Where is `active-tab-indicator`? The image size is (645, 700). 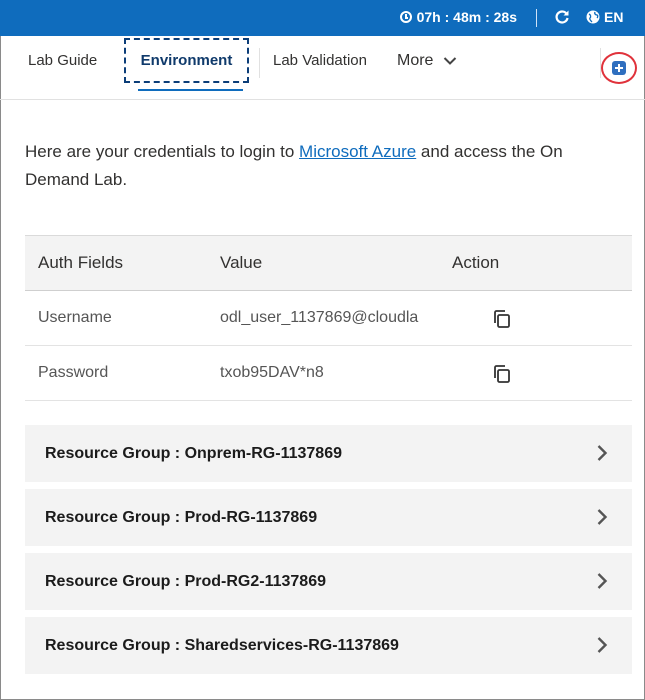
active-tab-indicator is located at coordinates (190, 90).